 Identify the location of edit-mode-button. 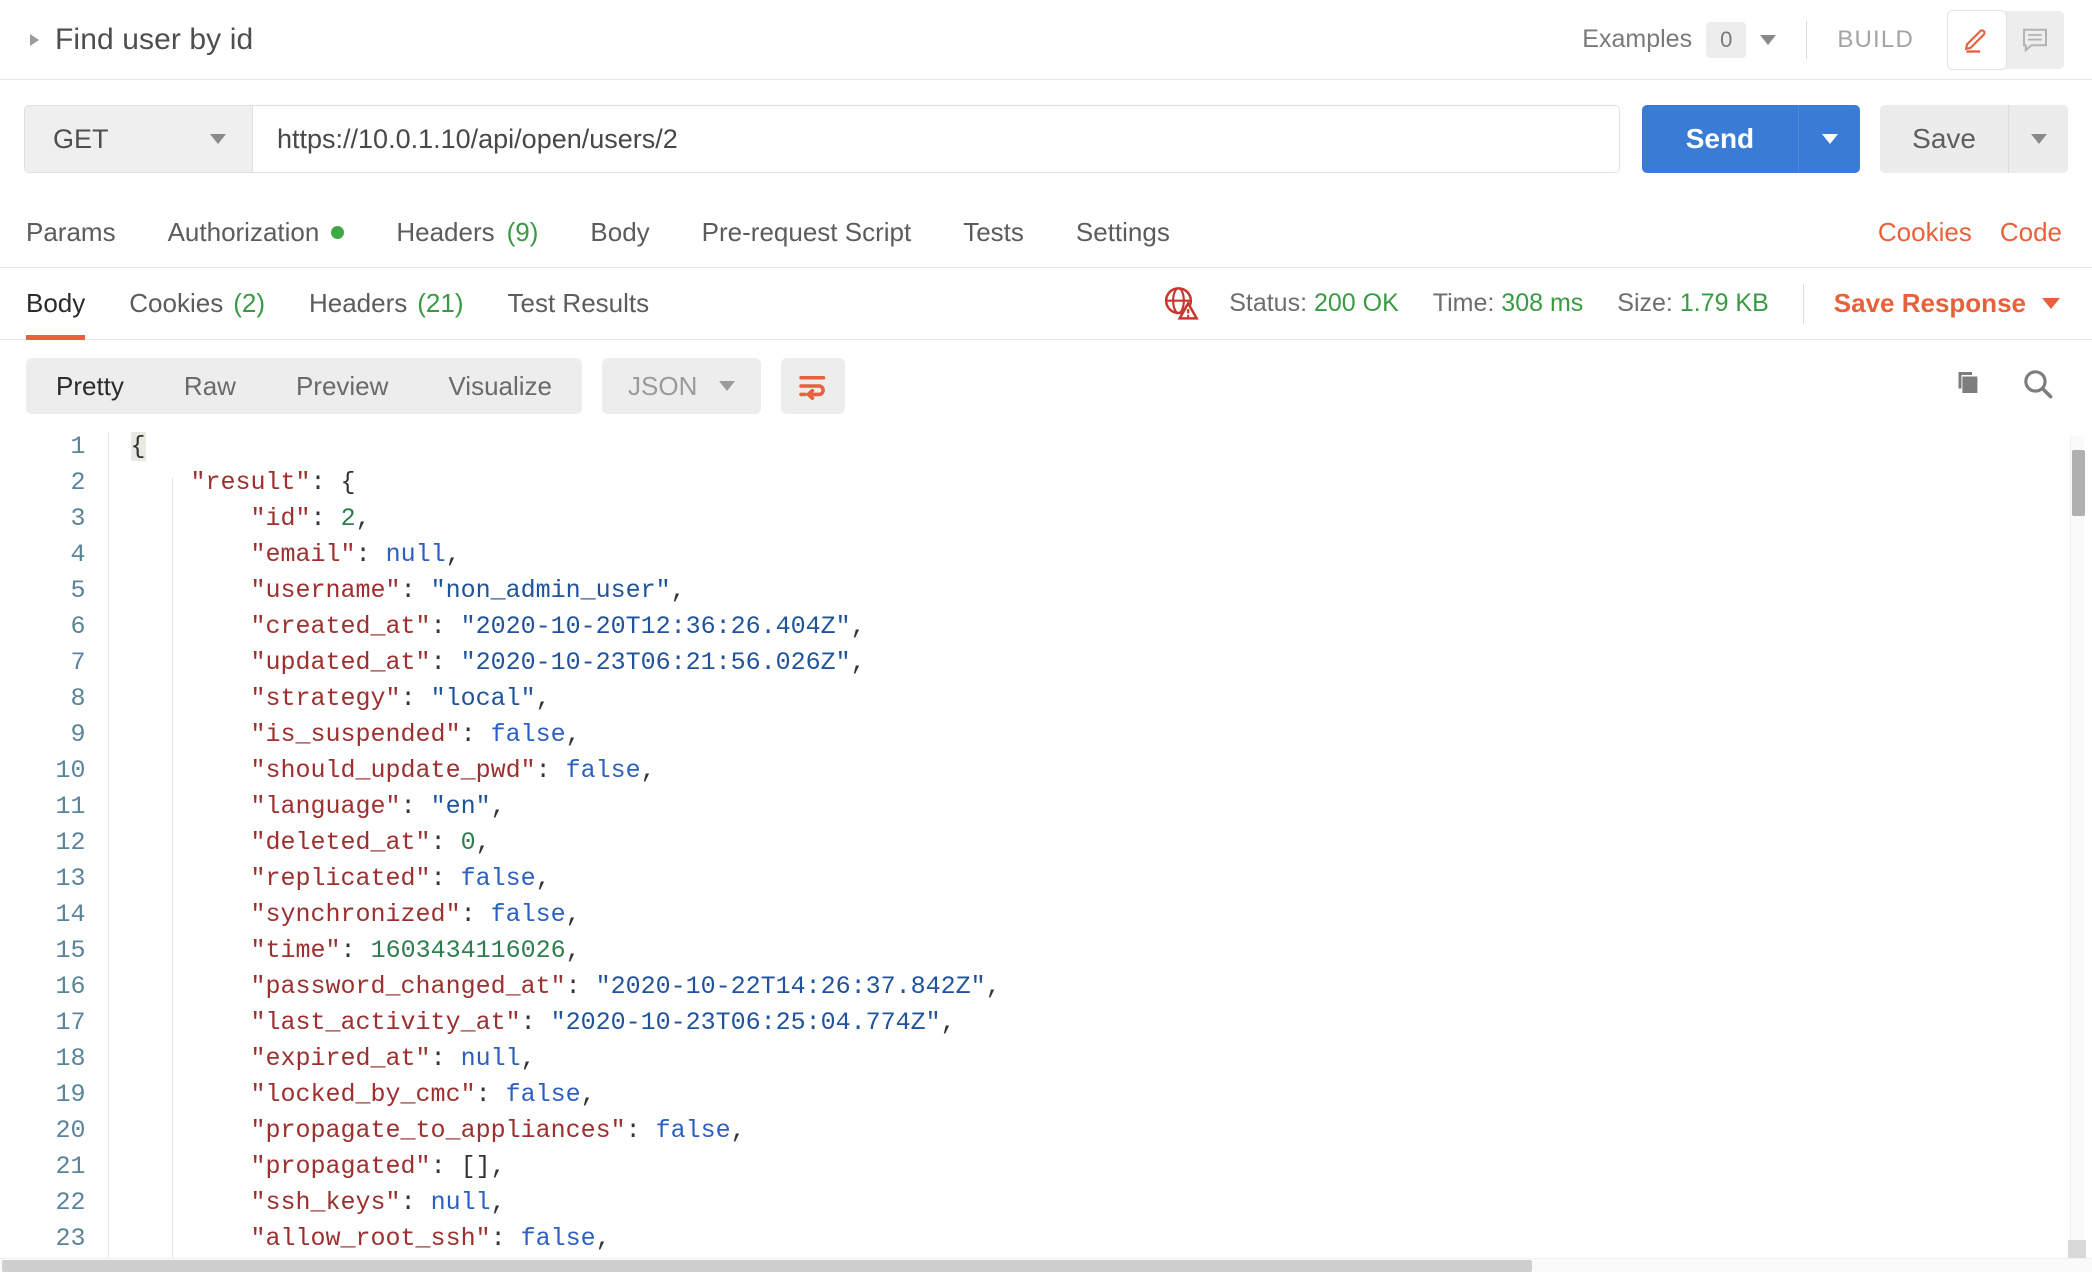
(1977, 39).